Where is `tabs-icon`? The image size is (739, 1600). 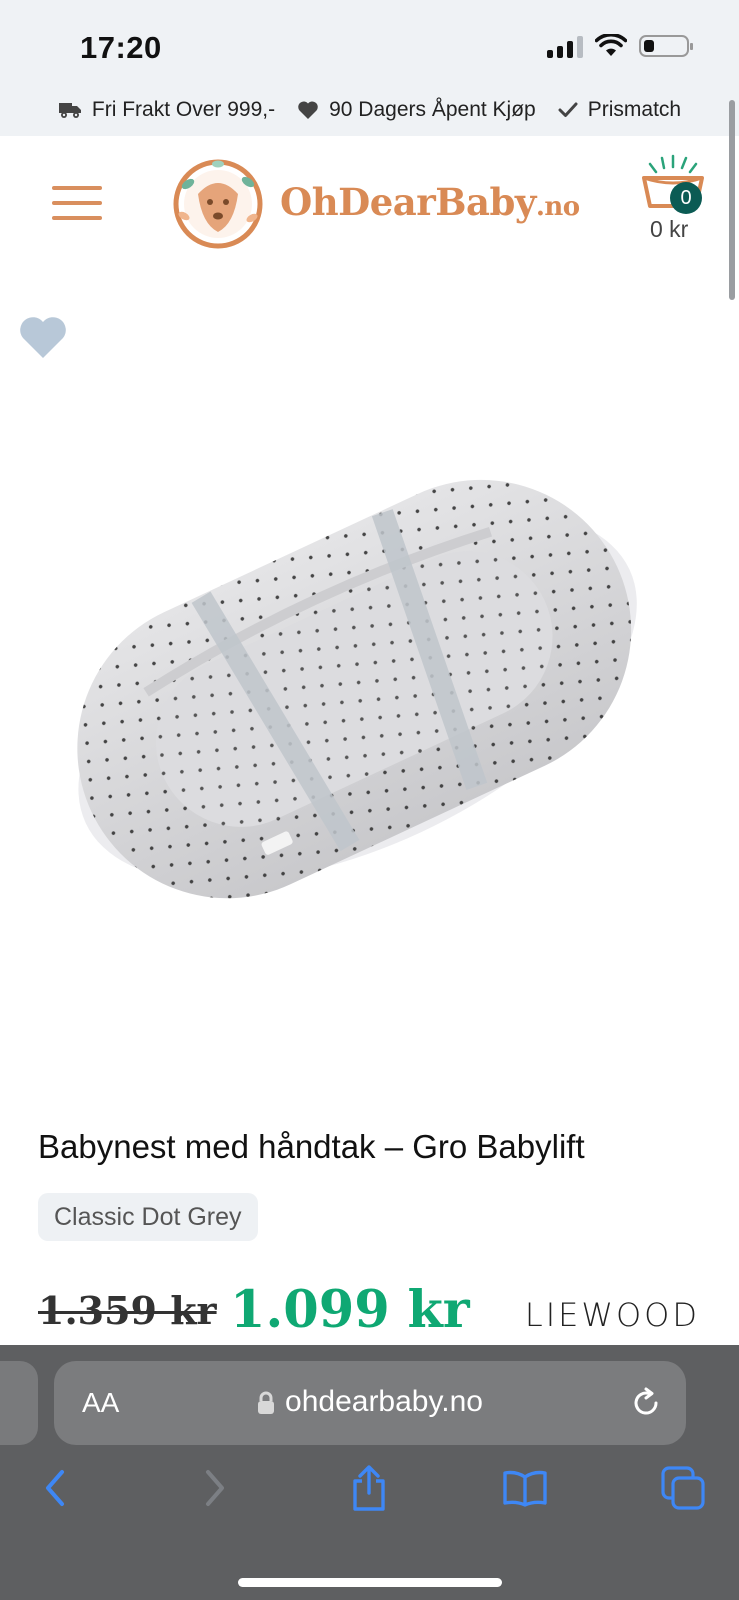
tabs-icon is located at coordinates (683, 1488).